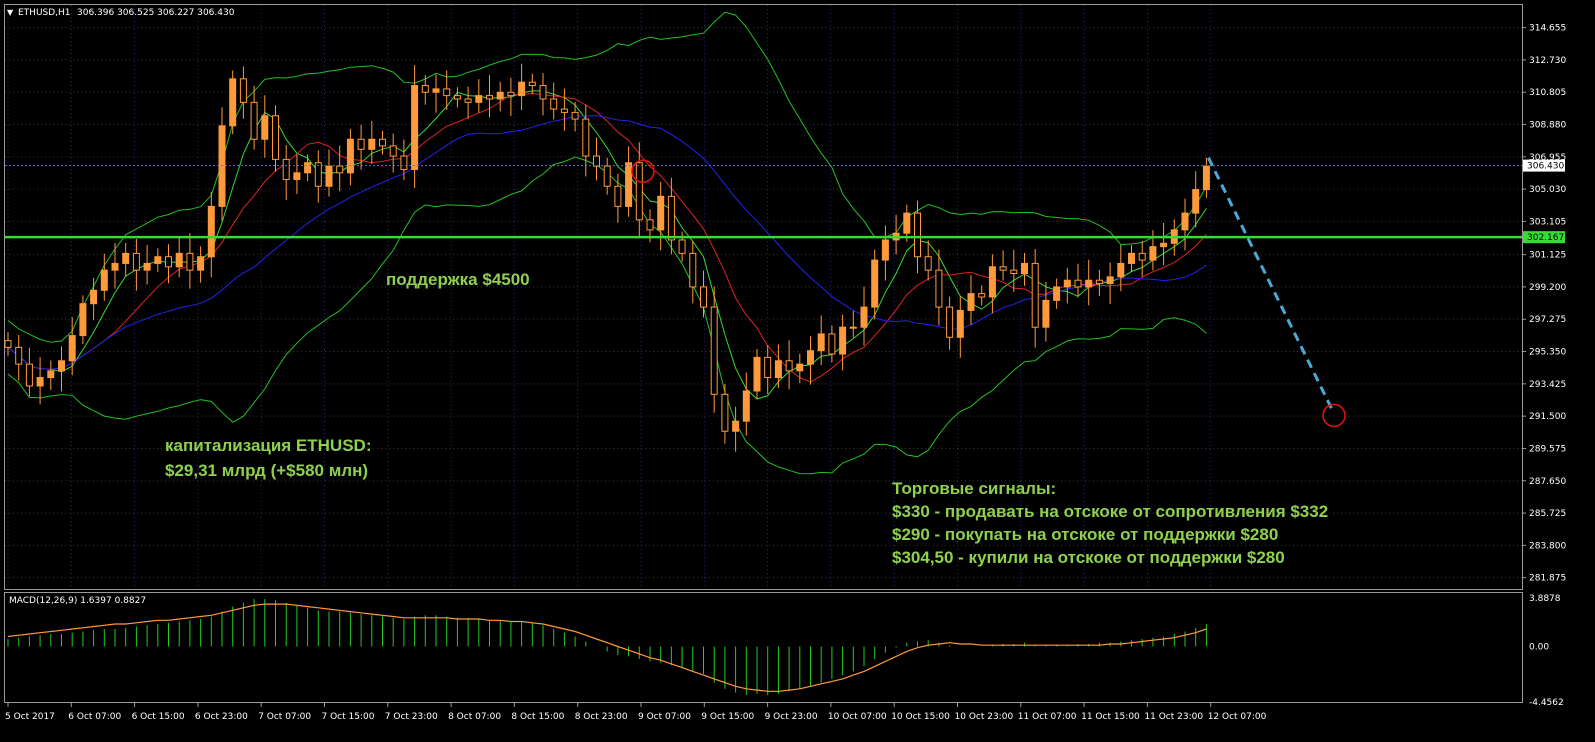 This screenshot has width=1595, height=742. Describe the element at coordinates (1545, 238) in the screenshot. I see `support-price-tag-label: 302.167` at that location.